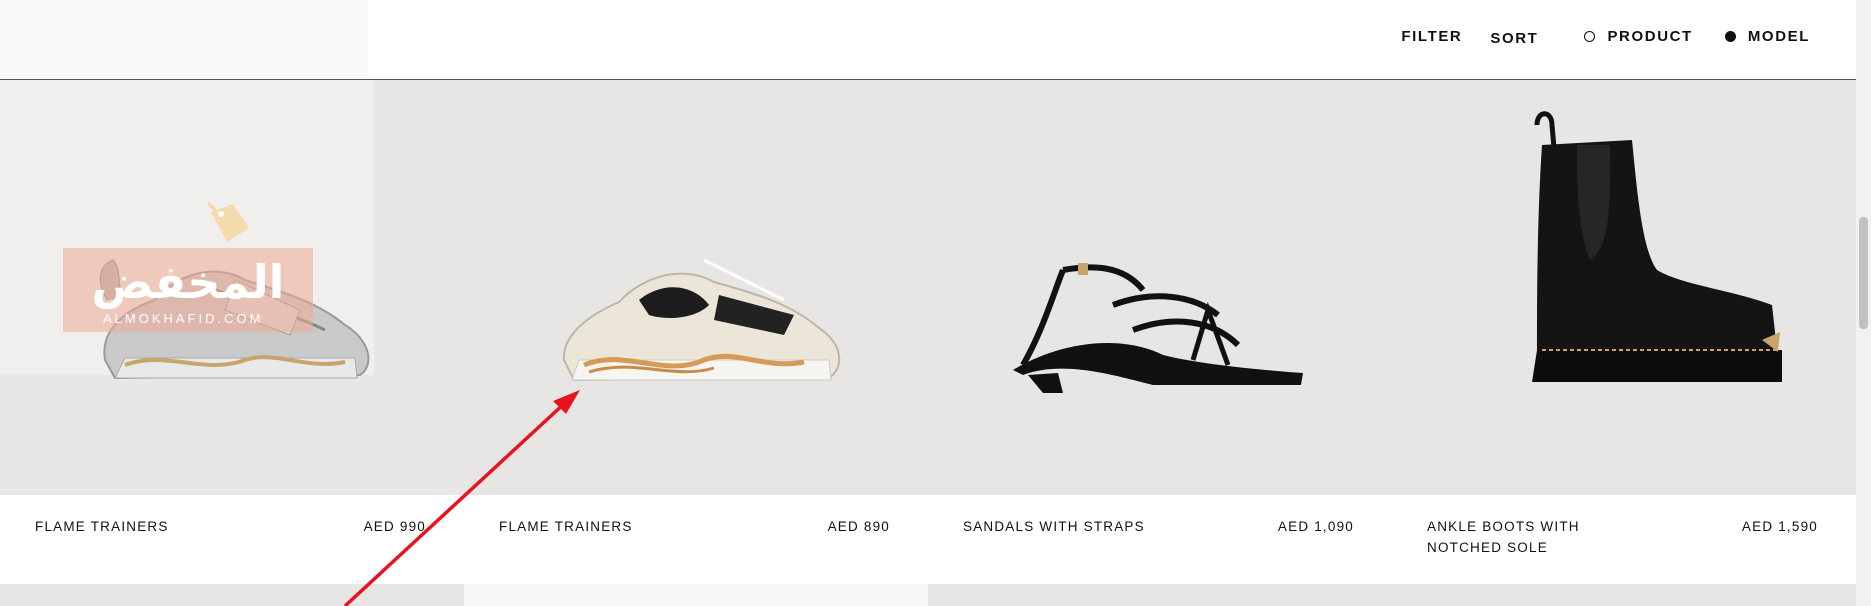 This screenshot has height=606, width=1871. Describe the element at coordinates (1431, 36) in the screenshot. I see `filter-button: FILTER` at that location.